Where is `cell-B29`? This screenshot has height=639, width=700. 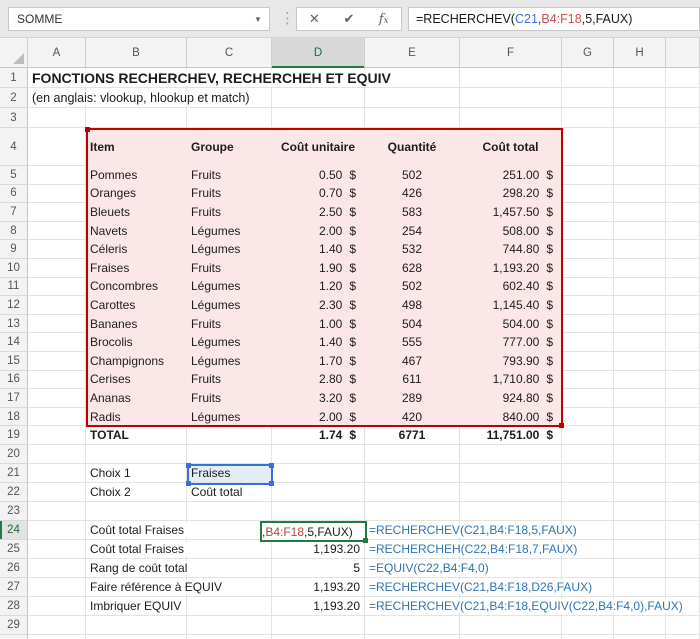
cell-B29 is located at coordinates (136, 626).